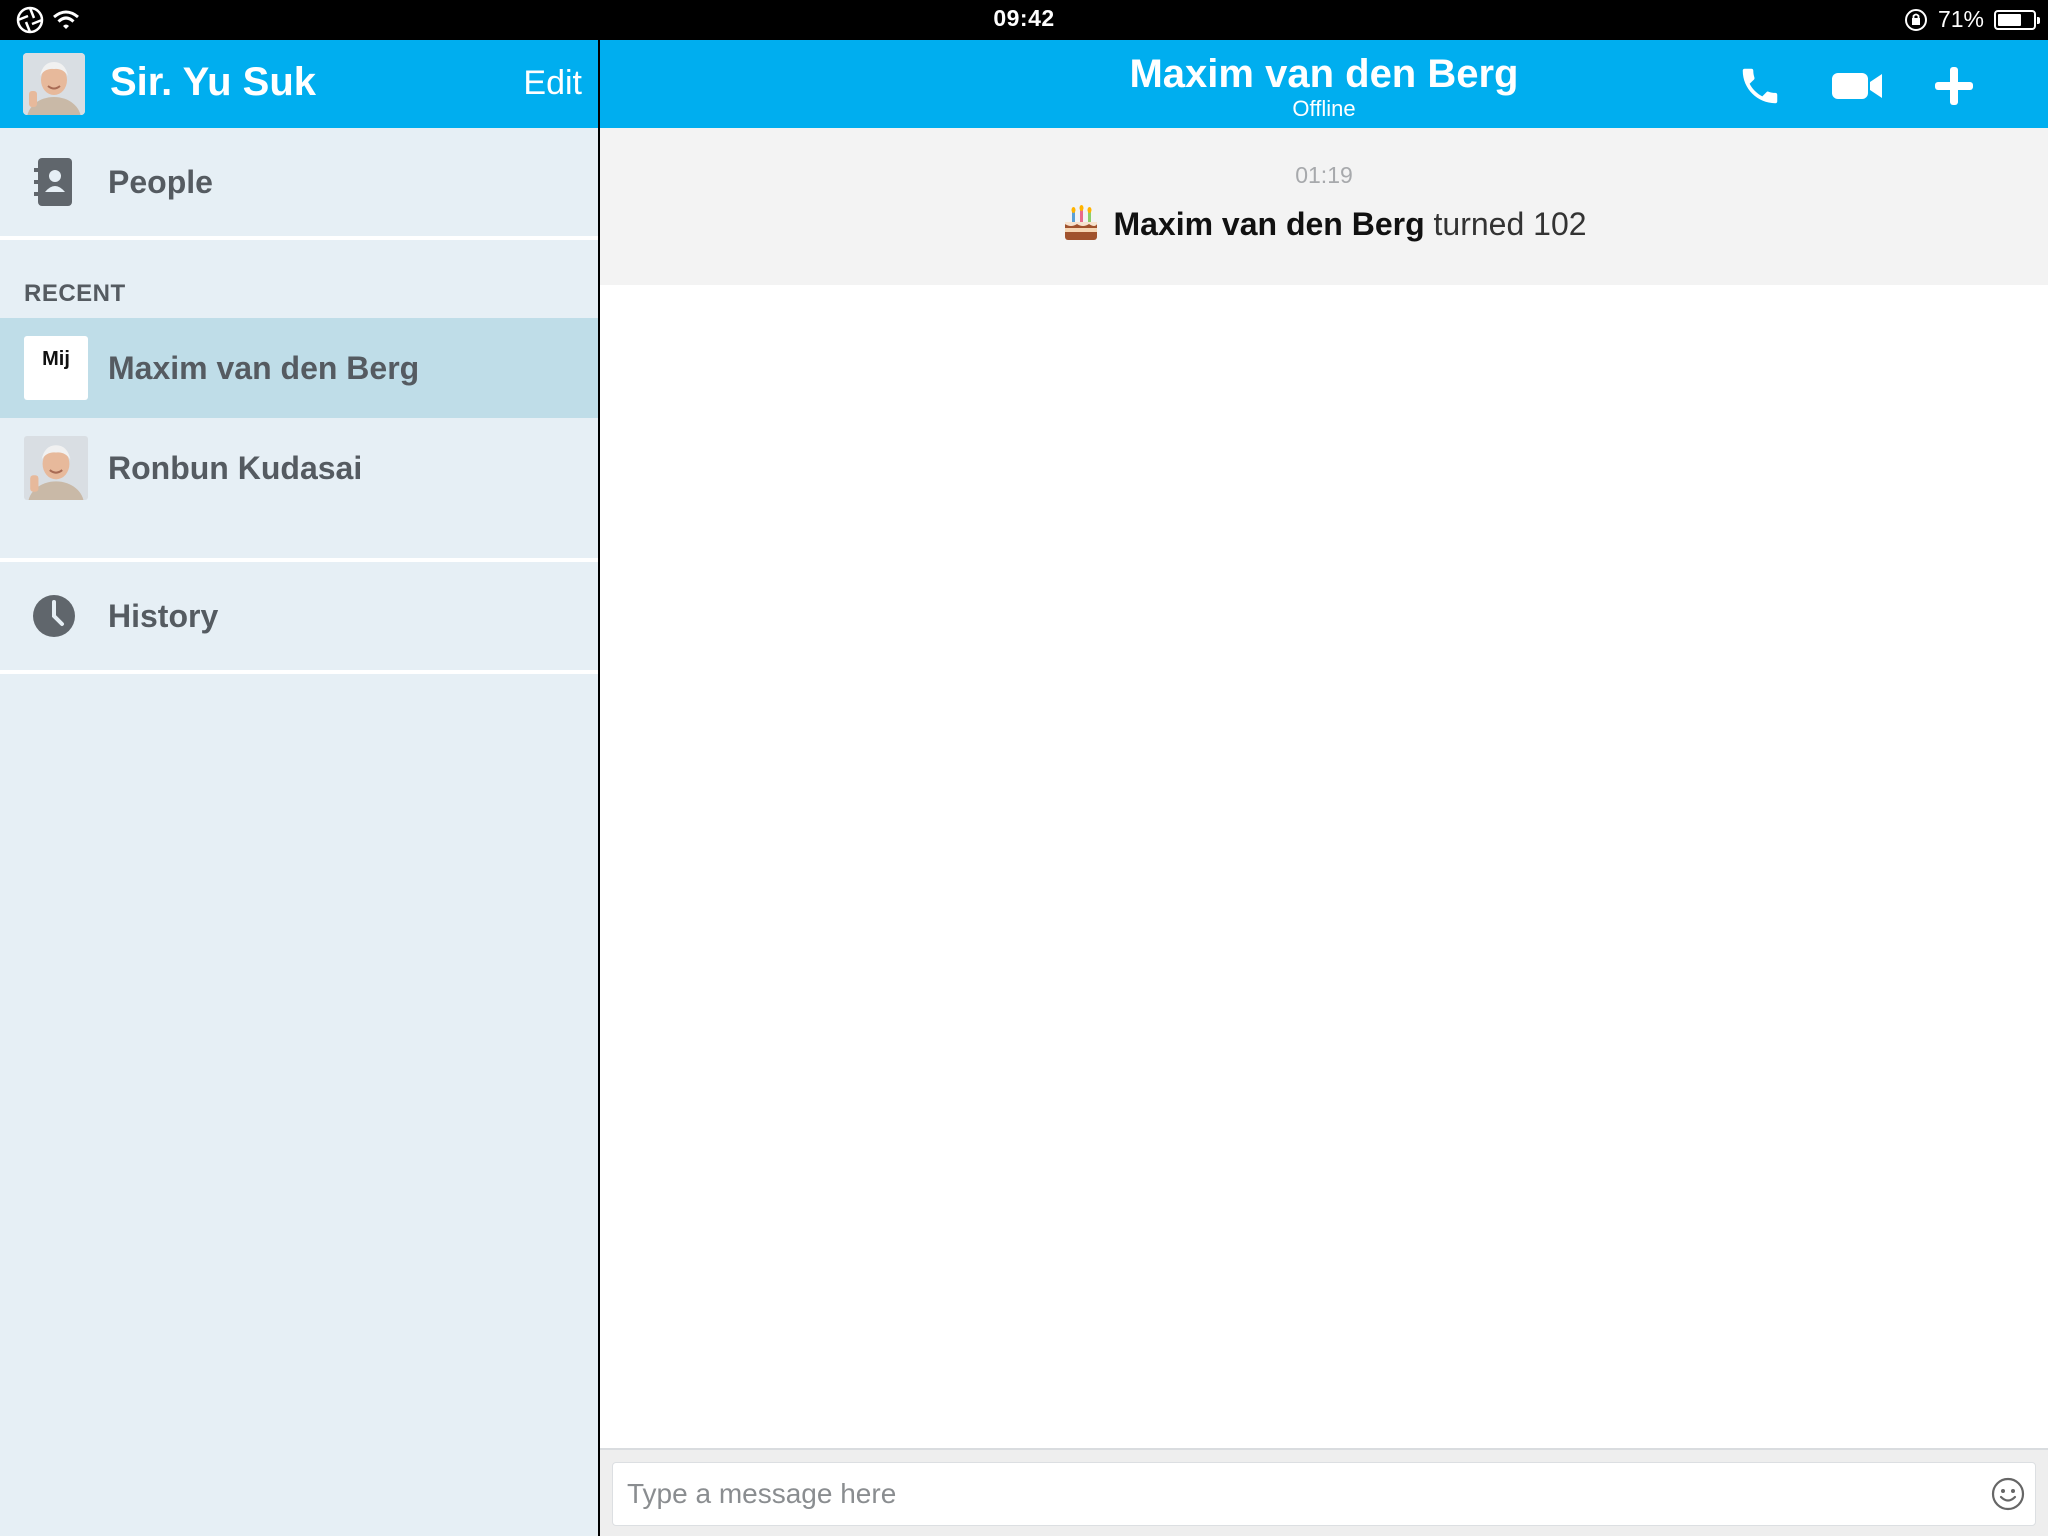  I want to click on edit-button: Edit, so click(552, 83).